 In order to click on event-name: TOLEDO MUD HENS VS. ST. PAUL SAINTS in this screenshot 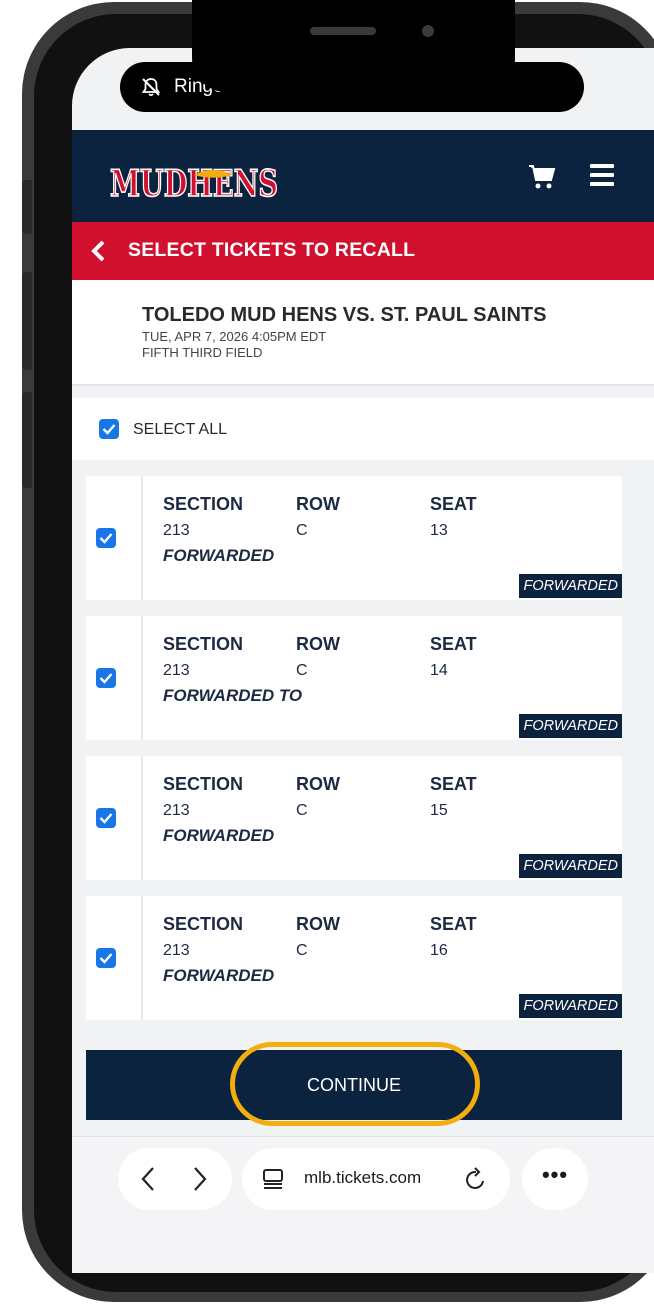, I will do `click(344, 315)`.